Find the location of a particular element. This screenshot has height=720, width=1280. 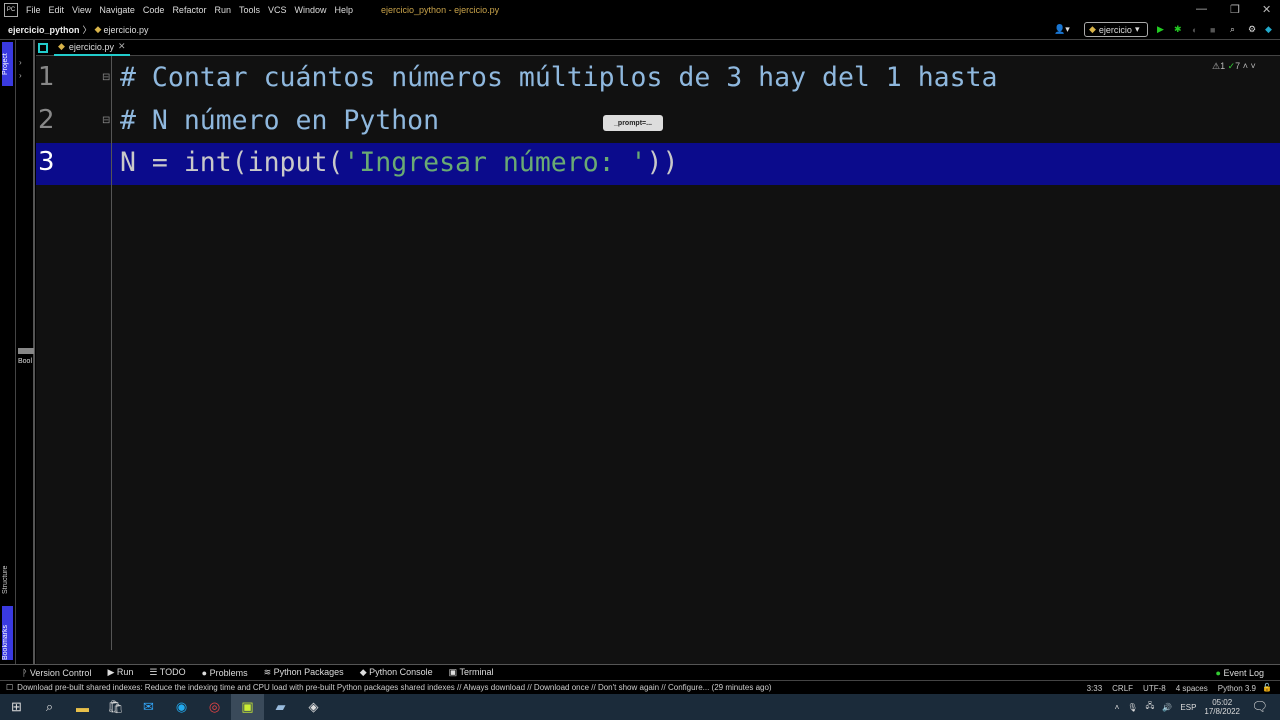

chevron-down-icon: ˅ is located at coordinates (1252, 66).